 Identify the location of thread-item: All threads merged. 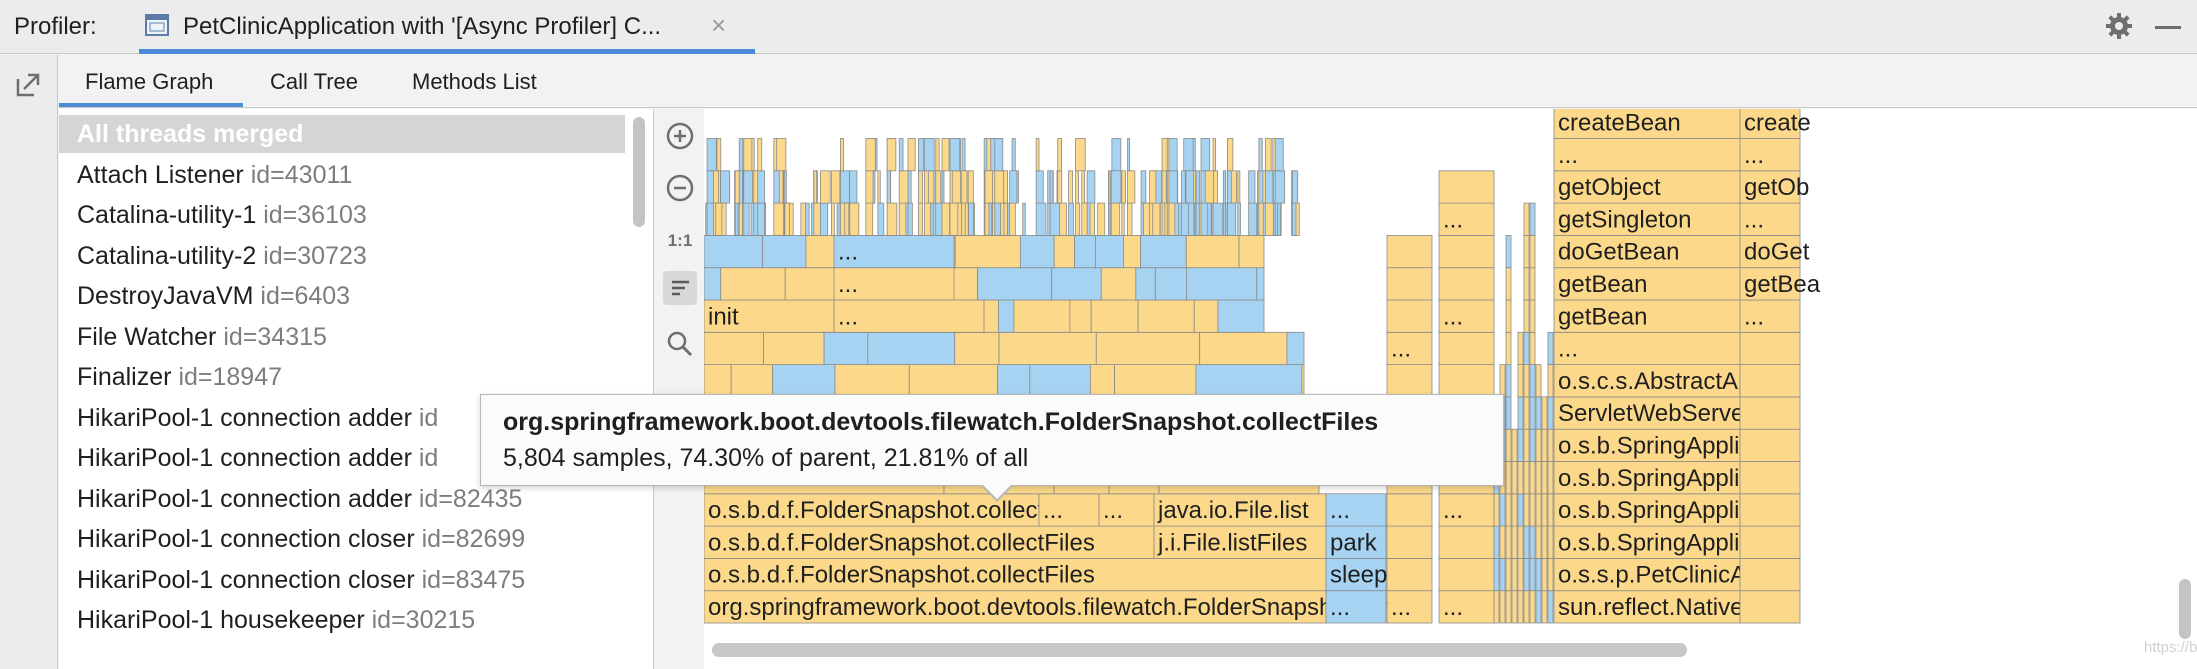
(342, 134).